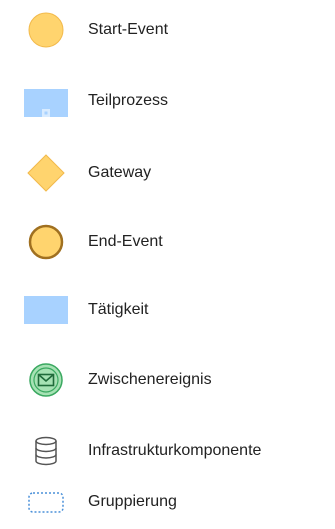 The height and width of the screenshot is (529, 335). I want to click on legend-label-group: Gruppierung, so click(132, 501).